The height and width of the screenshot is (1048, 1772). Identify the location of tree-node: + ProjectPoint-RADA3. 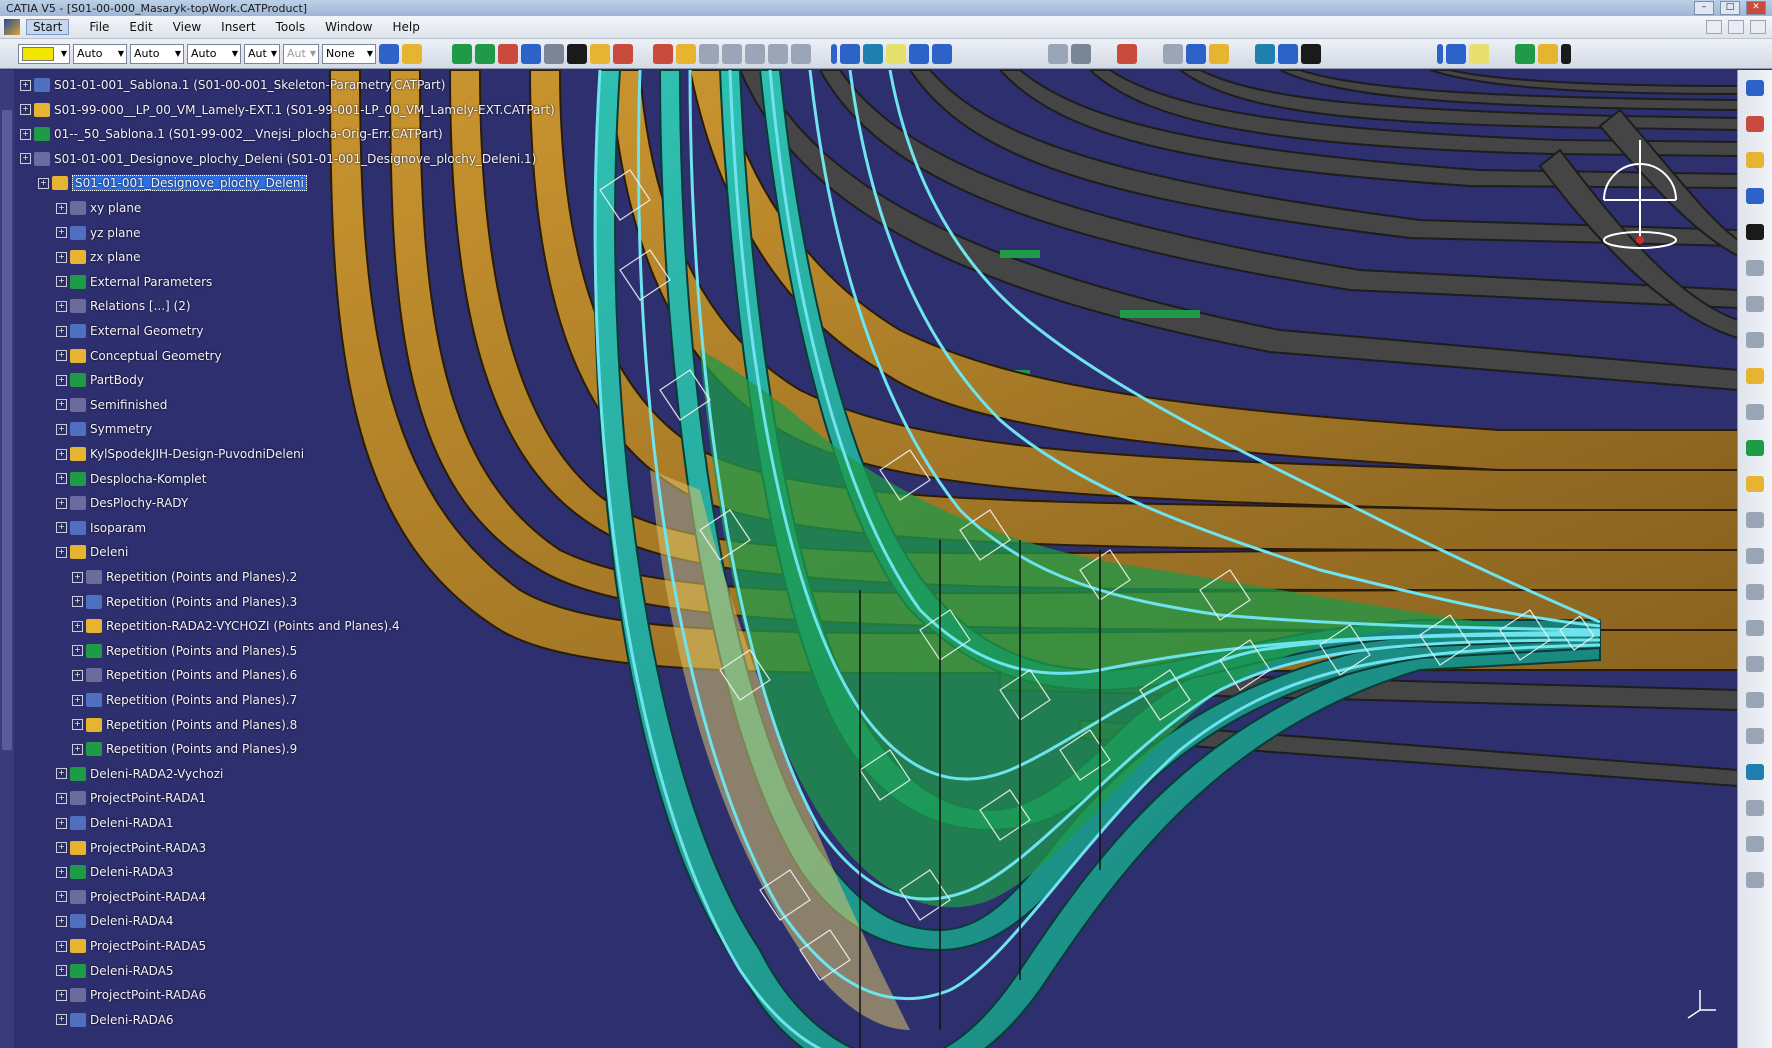
(131, 848).